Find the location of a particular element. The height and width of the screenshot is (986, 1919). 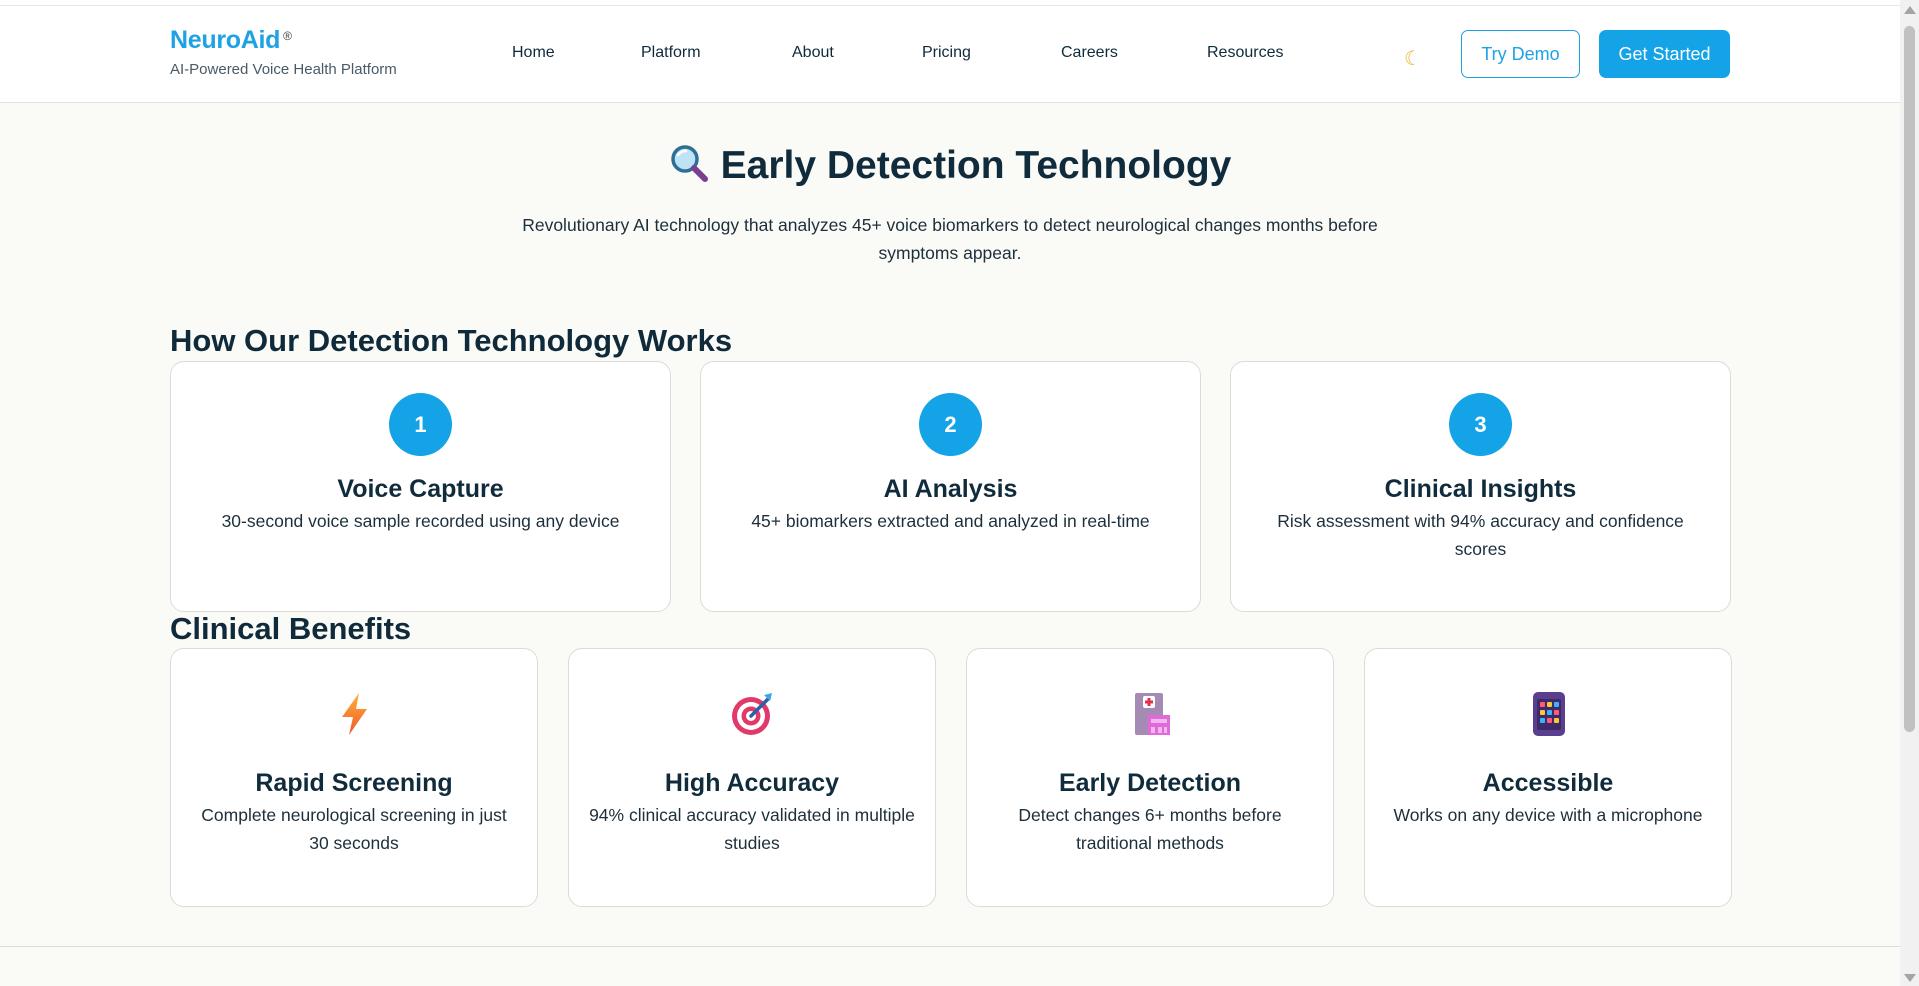

registered-mark: ® is located at coordinates (287, 36).